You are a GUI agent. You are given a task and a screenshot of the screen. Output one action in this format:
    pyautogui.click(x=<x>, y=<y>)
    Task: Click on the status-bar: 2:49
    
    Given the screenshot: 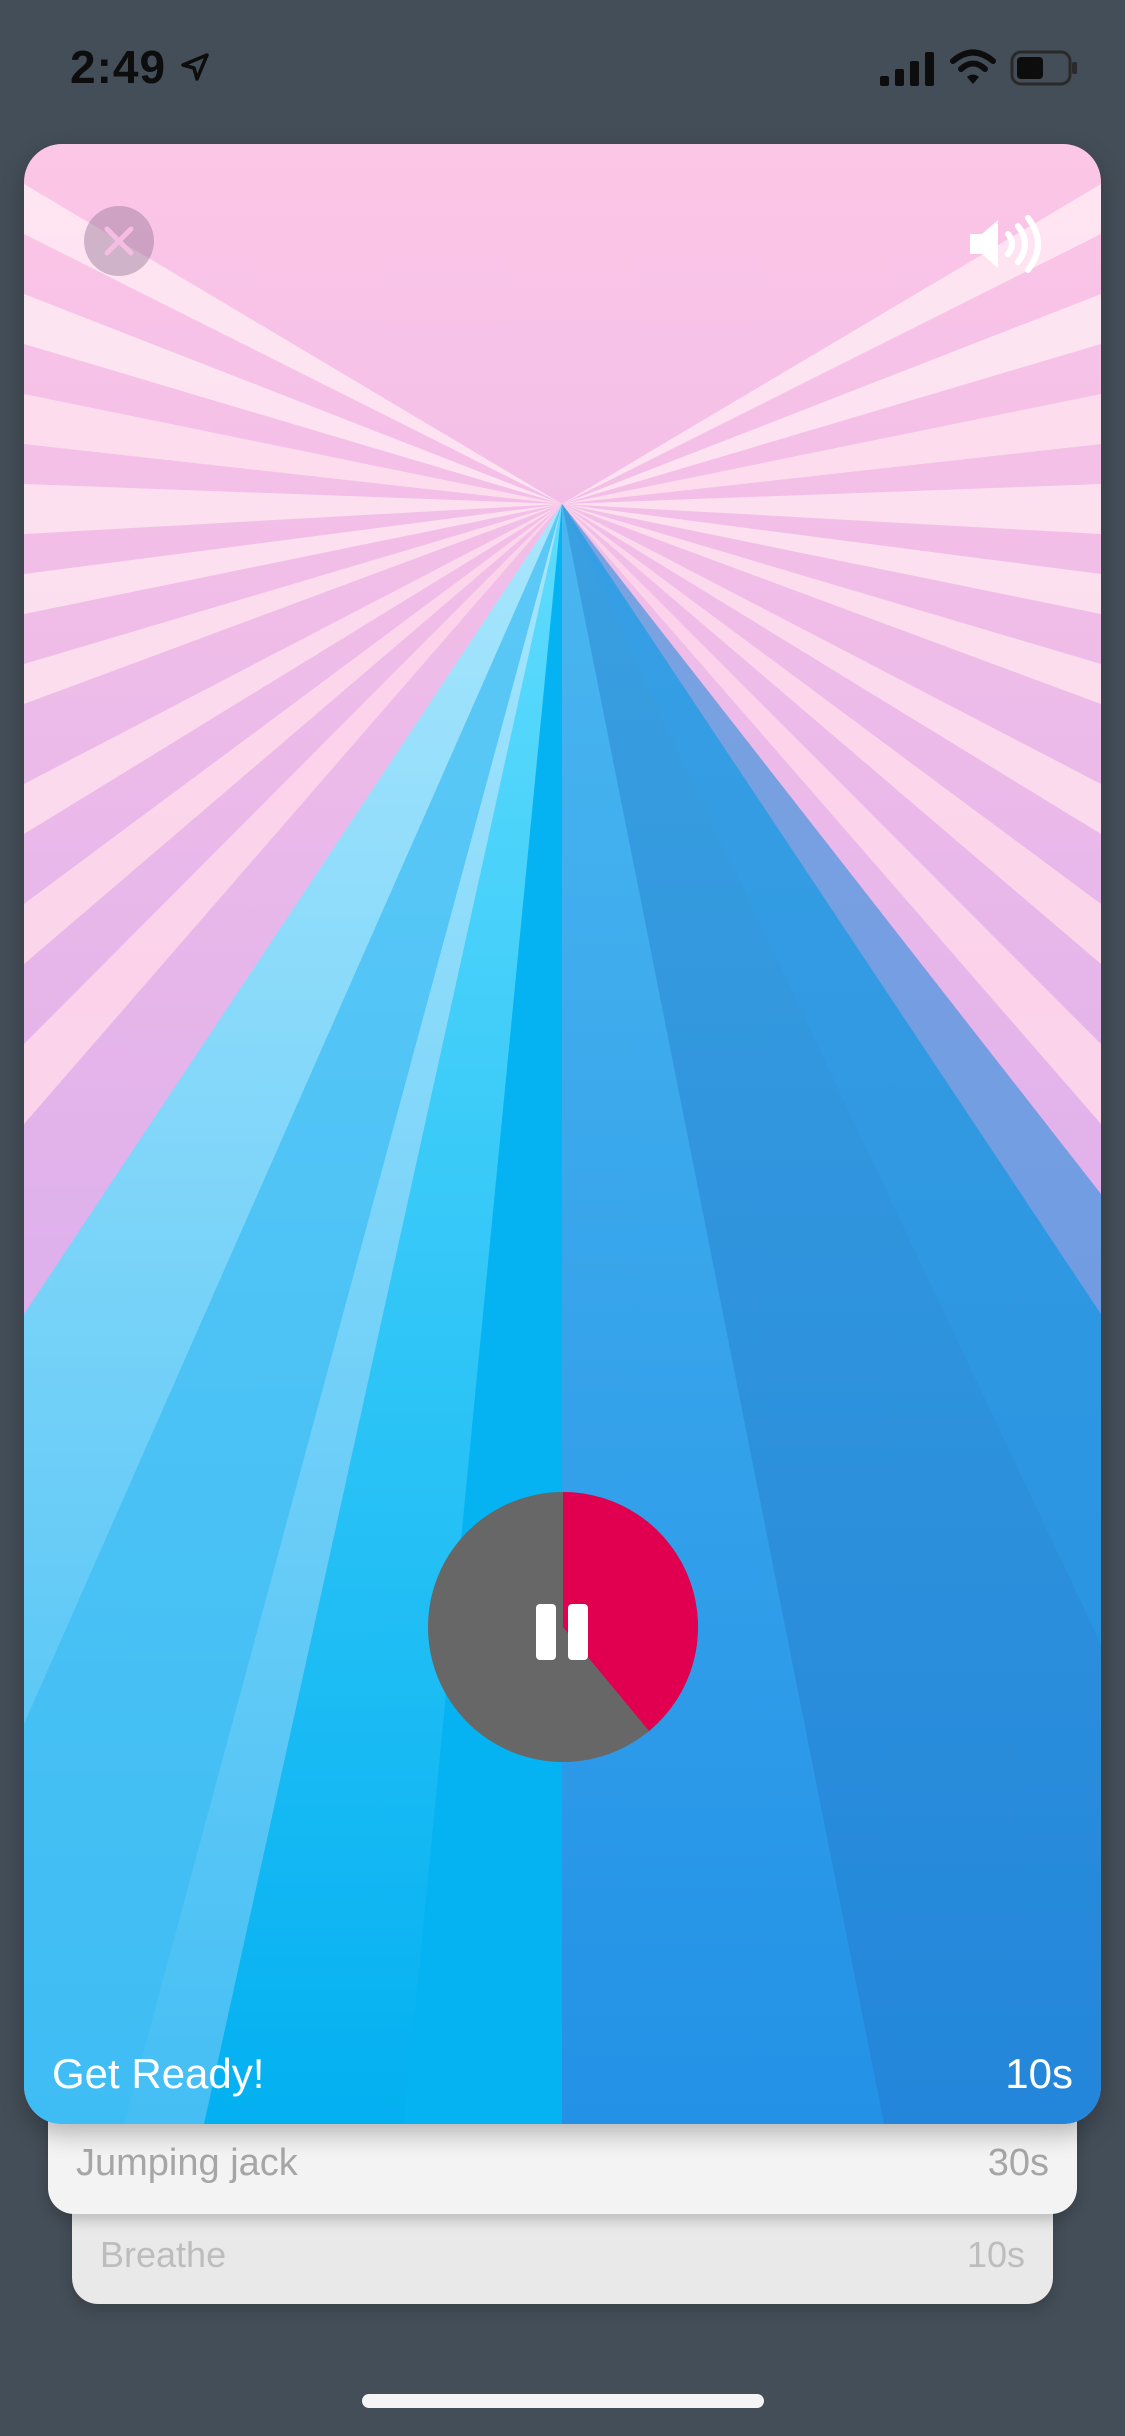 What is the action you would take?
    pyautogui.click(x=562, y=70)
    